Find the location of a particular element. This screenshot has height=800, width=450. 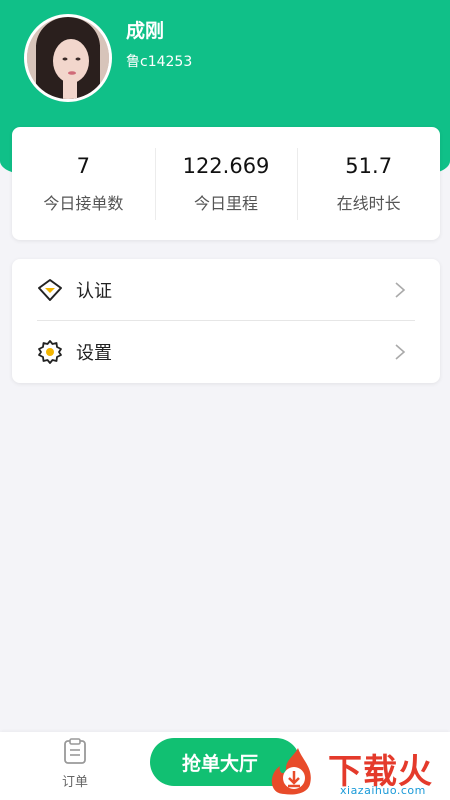

tab-orders: 订单 is located at coordinates (75, 767).